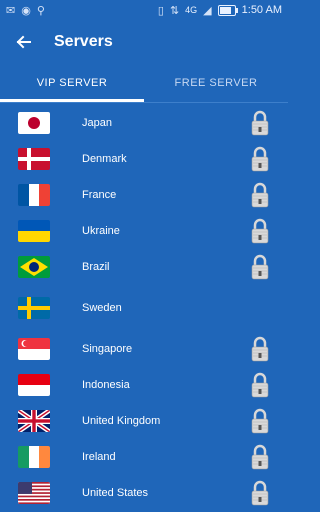  What do you see at coordinates (97, 123) in the screenshot?
I see `server-name: Japan` at bounding box center [97, 123].